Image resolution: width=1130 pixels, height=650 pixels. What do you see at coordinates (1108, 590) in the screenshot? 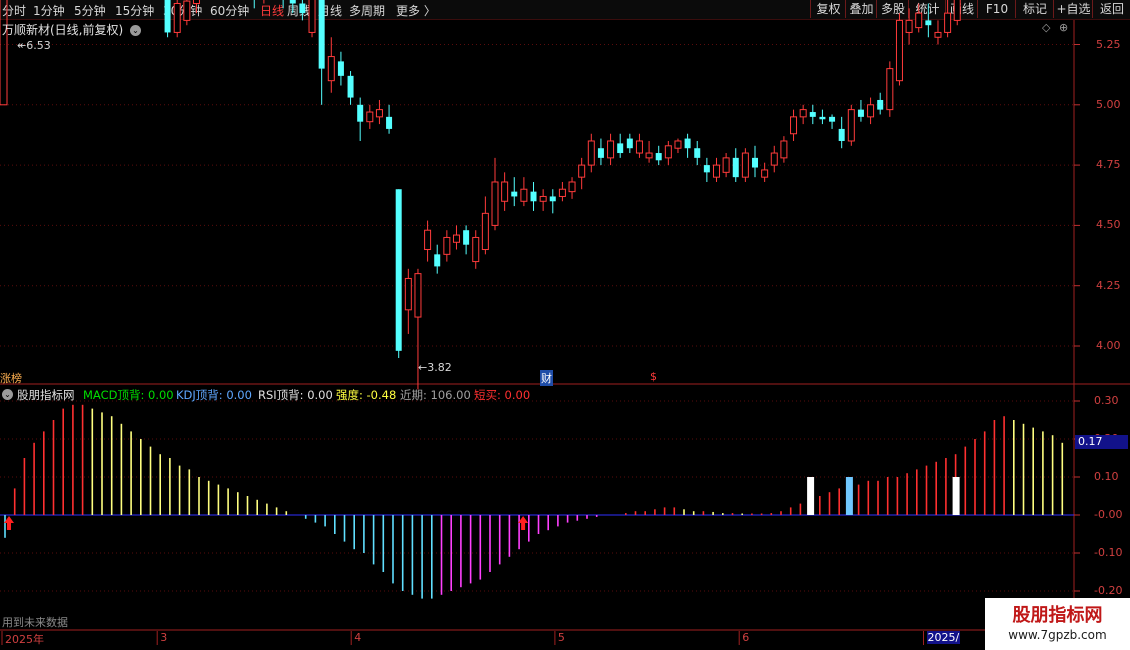
I see `indicator-tick-label: -0.20` at bounding box center [1108, 590].